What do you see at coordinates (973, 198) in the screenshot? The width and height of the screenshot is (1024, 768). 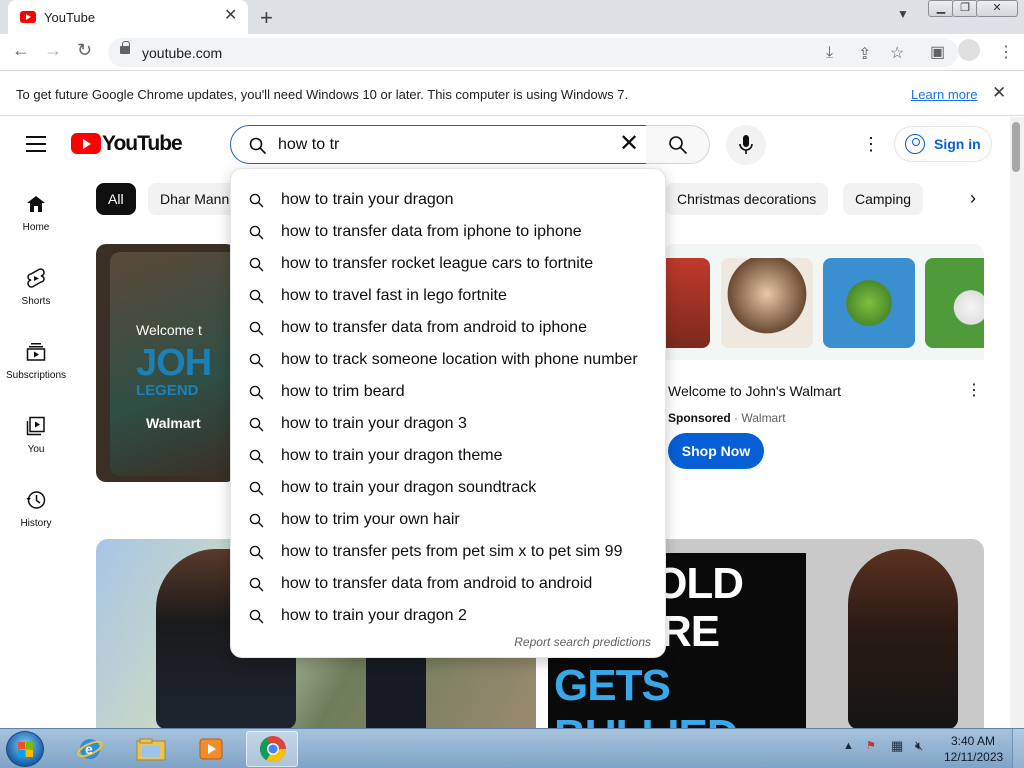 I see `chevron-right-icon: ›` at bounding box center [973, 198].